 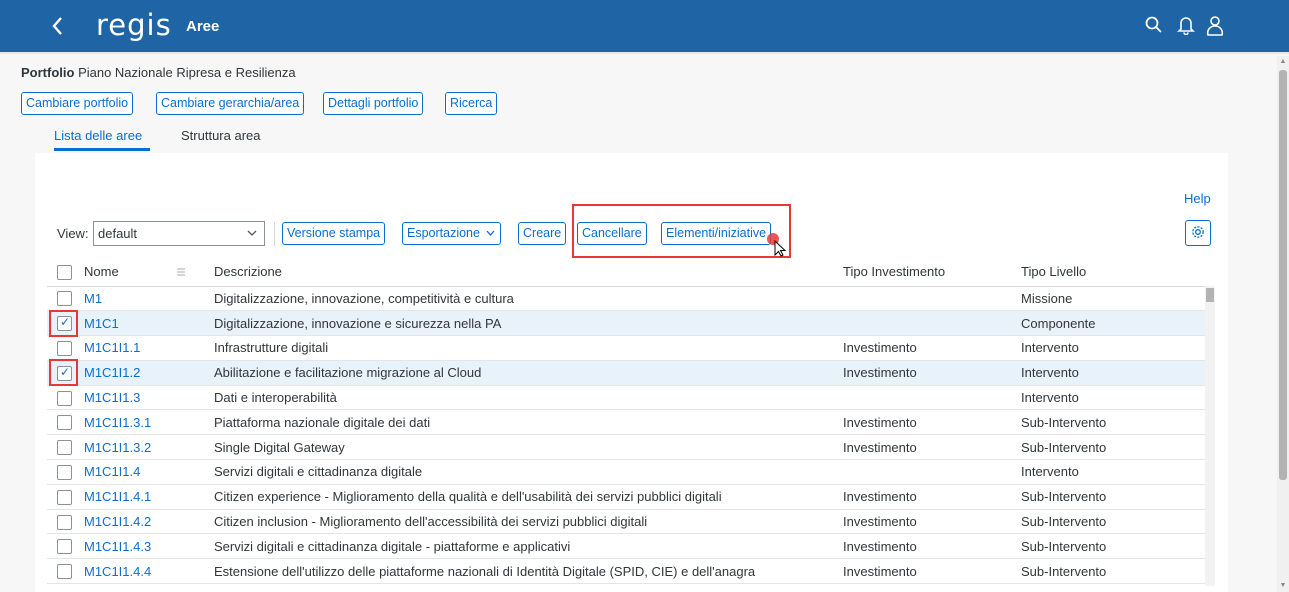 I want to click on row-nome-link: M1C1I1.3.1, so click(x=149, y=422).